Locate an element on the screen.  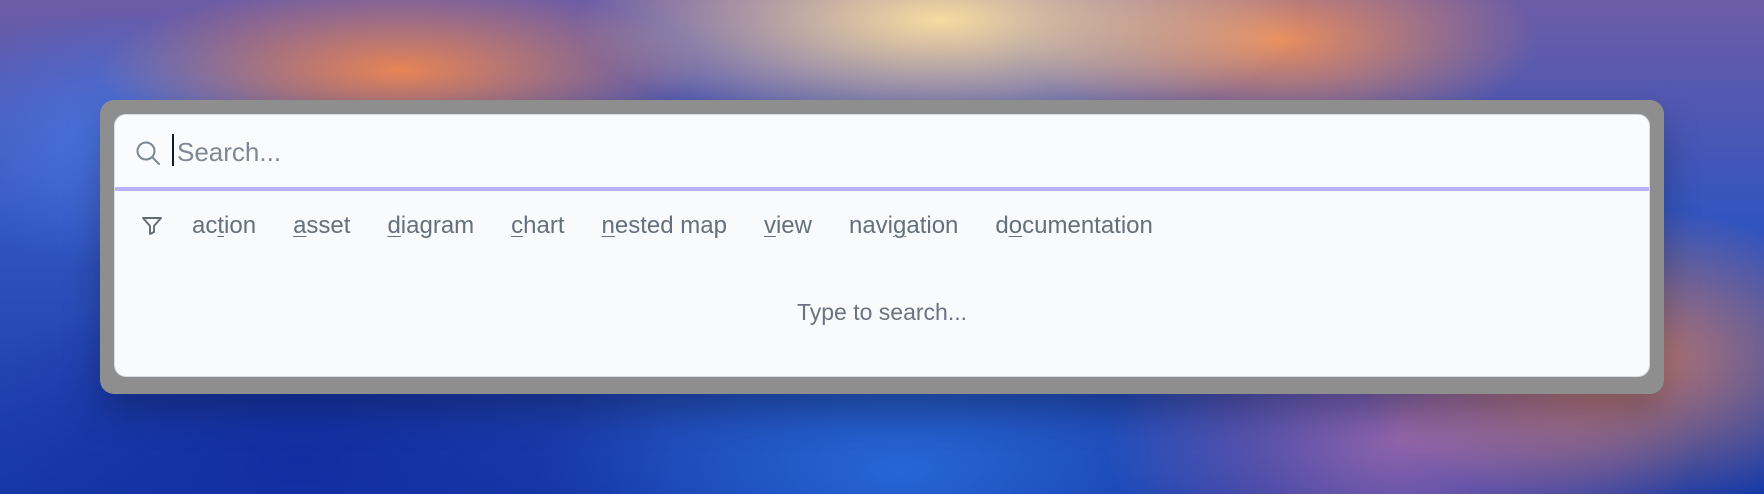
filter-documentation-suffix: cumentation is located at coordinates (1087, 225).